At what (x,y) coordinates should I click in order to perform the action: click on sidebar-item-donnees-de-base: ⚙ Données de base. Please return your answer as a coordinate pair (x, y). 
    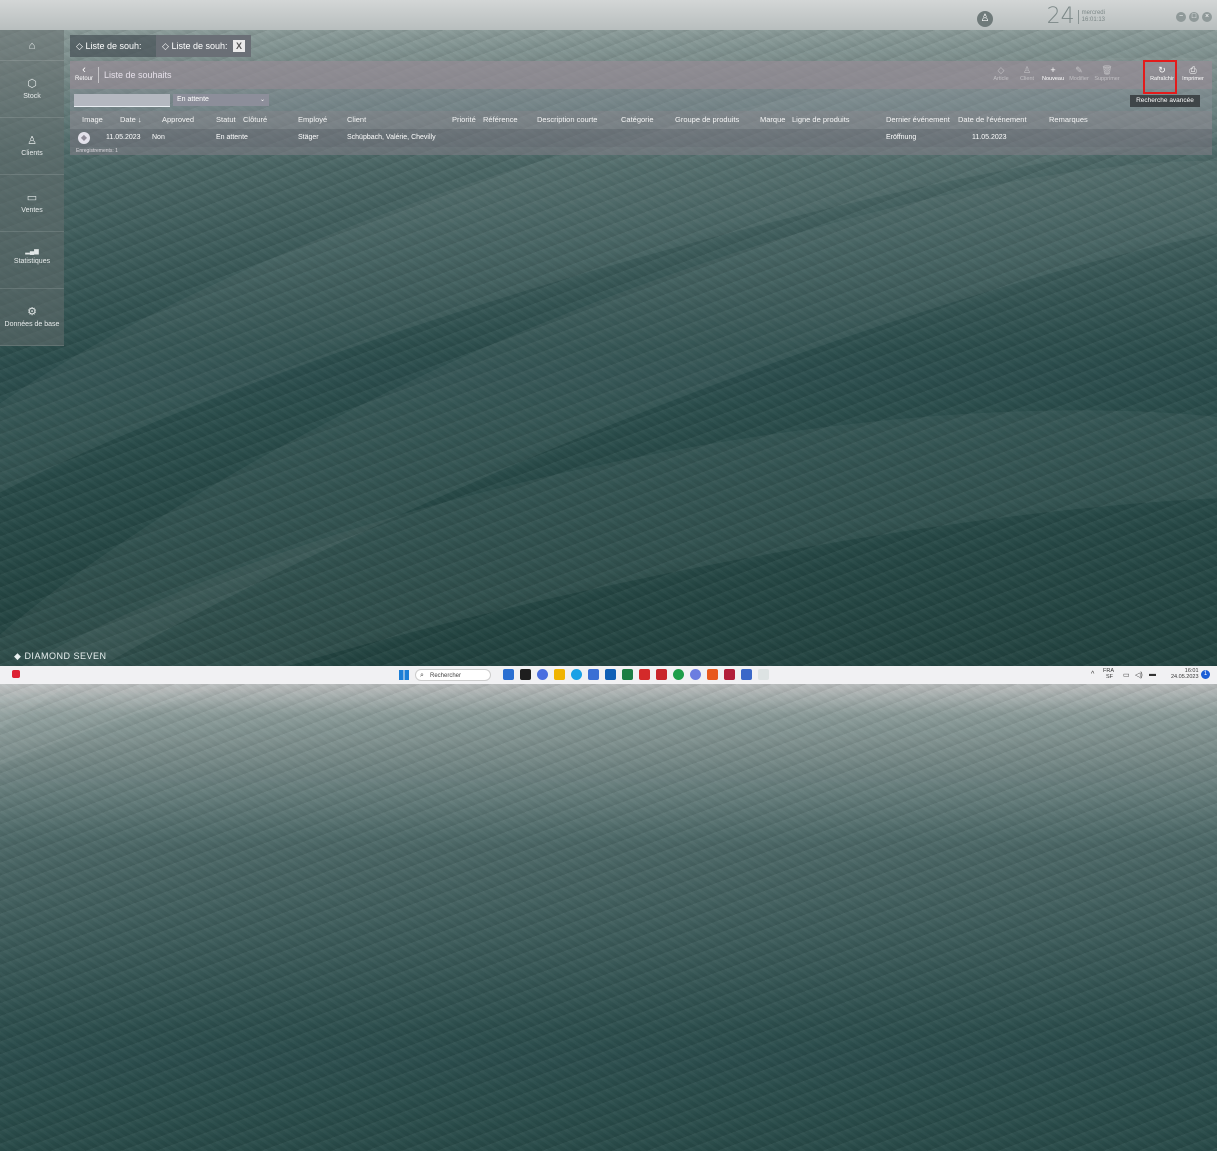
    Looking at the image, I should click on (32, 317).